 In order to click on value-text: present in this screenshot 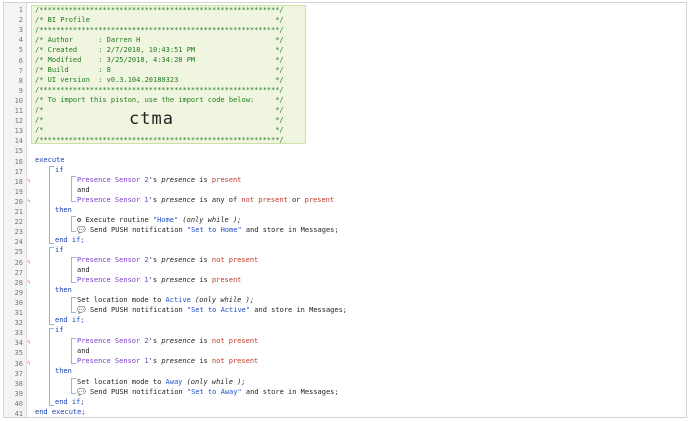, I will do `click(226, 180)`.